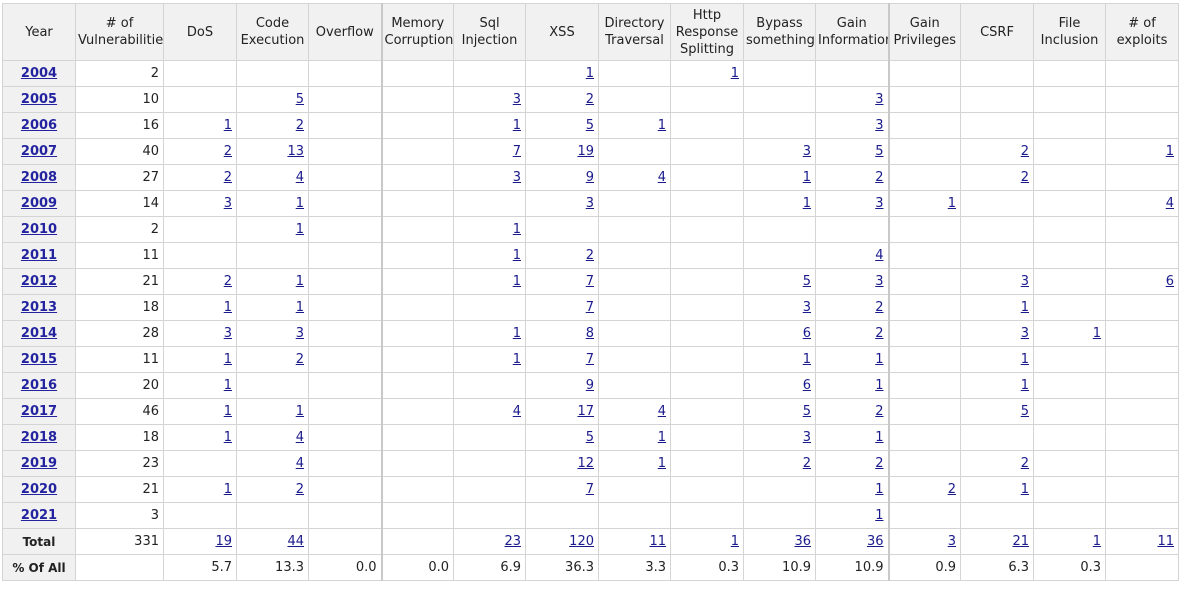 This screenshot has width=1185, height=590. I want to click on year-link: 2014, so click(39, 333).